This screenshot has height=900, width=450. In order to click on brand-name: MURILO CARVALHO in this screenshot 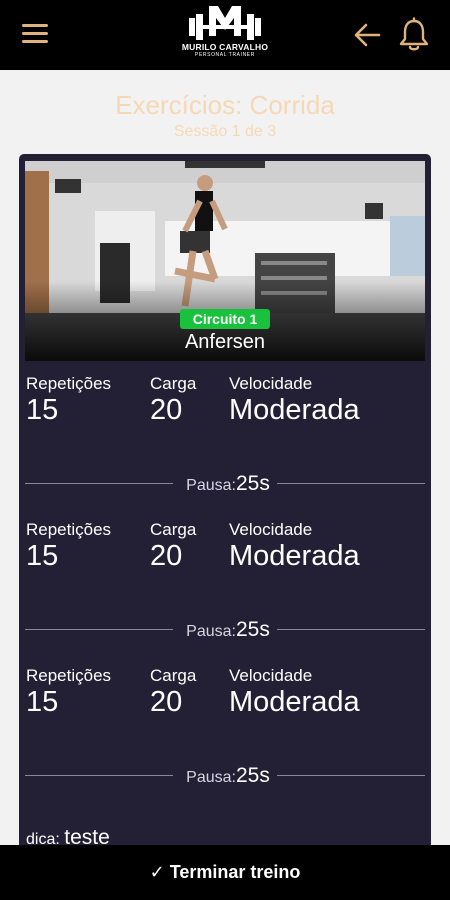, I will do `click(225, 47)`.